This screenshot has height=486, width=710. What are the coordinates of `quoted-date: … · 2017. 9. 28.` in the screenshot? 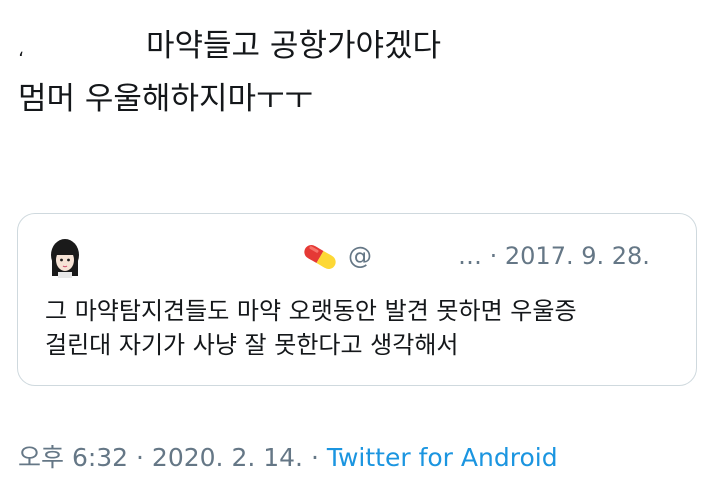 It's located at (554, 256).